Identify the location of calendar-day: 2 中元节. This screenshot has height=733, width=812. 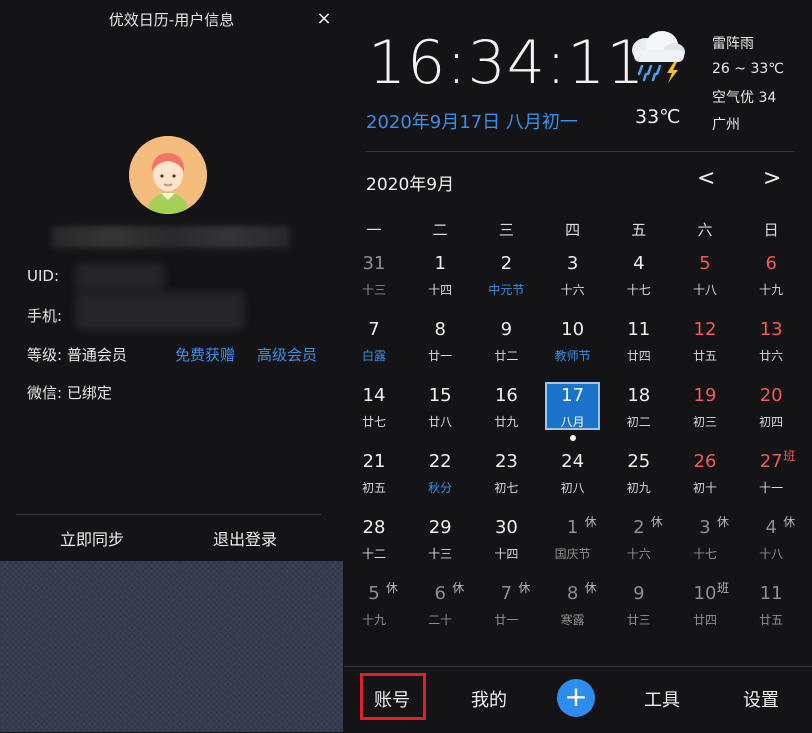
(506, 278).